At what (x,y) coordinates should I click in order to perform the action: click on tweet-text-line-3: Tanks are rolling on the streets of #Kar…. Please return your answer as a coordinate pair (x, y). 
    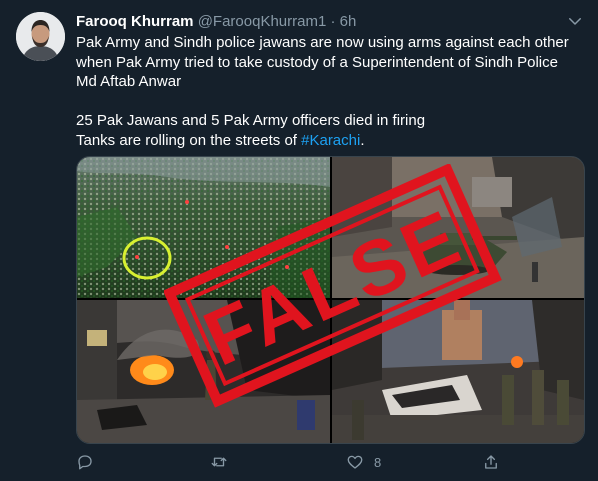
    Looking at the image, I should click on (328, 141).